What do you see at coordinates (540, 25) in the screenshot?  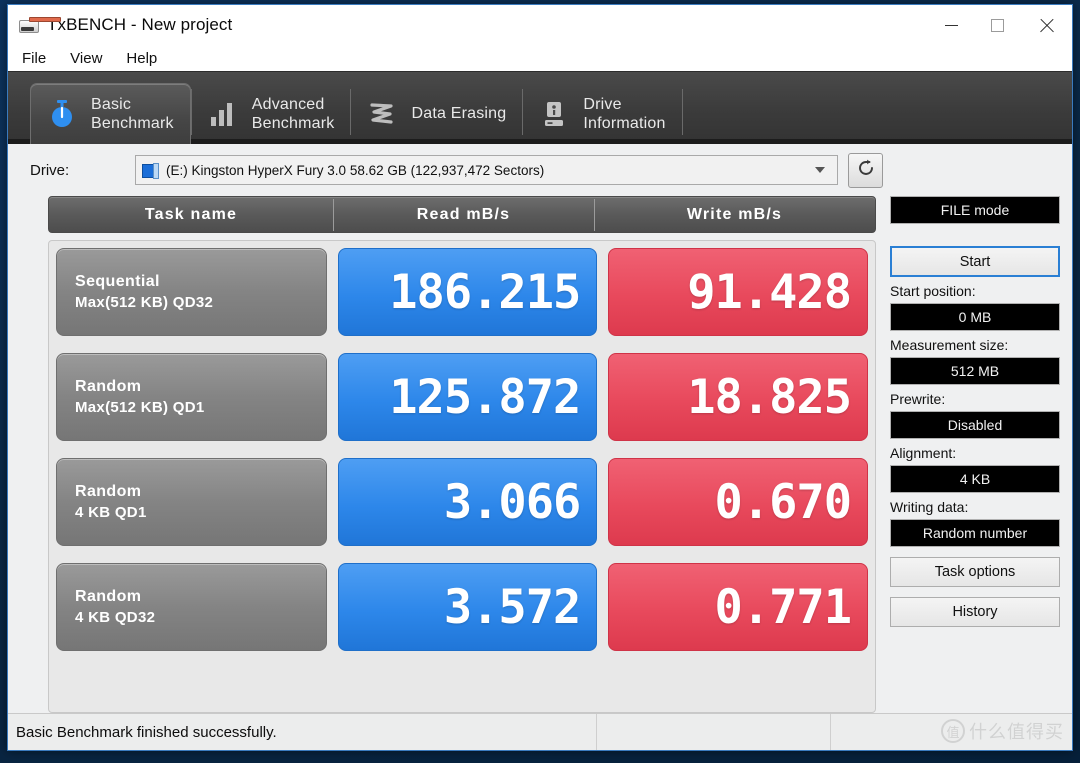 I see `title-bar: TxBENCH - New project` at bounding box center [540, 25].